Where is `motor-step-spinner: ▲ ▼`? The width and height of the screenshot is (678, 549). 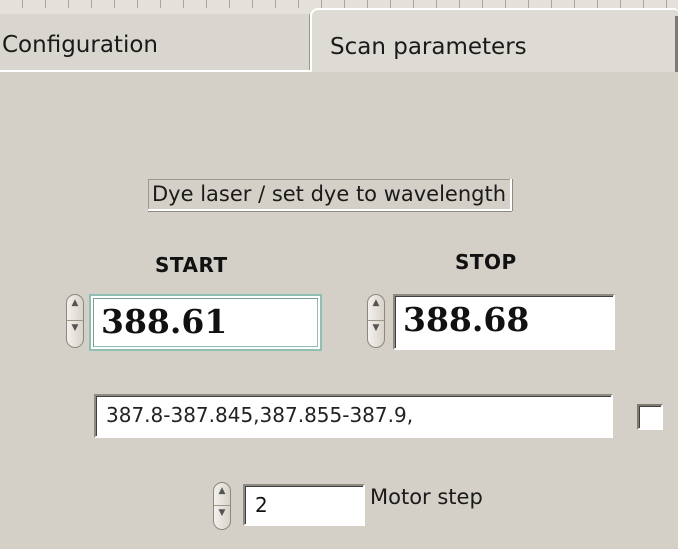
motor-step-spinner: ▲ ▼ is located at coordinates (222, 506).